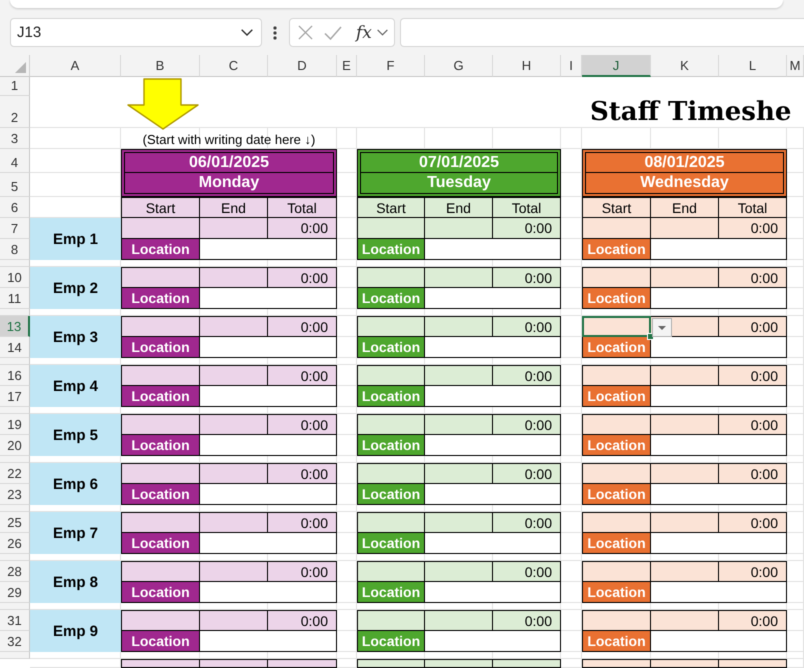 This screenshot has height=668, width=804. Describe the element at coordinates (15, 494) in the screenshot. I see `row-header: 23` at that location.